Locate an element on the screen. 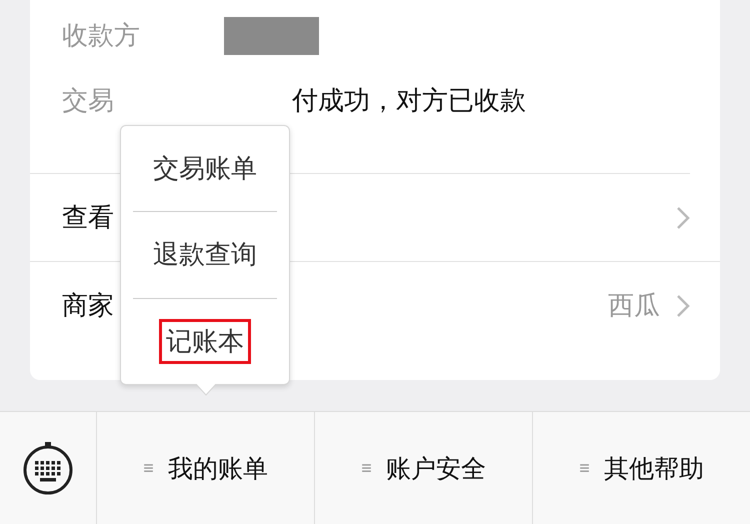 The image size is (750, 524). keyboard-icon is located at coordinates (48, 468).